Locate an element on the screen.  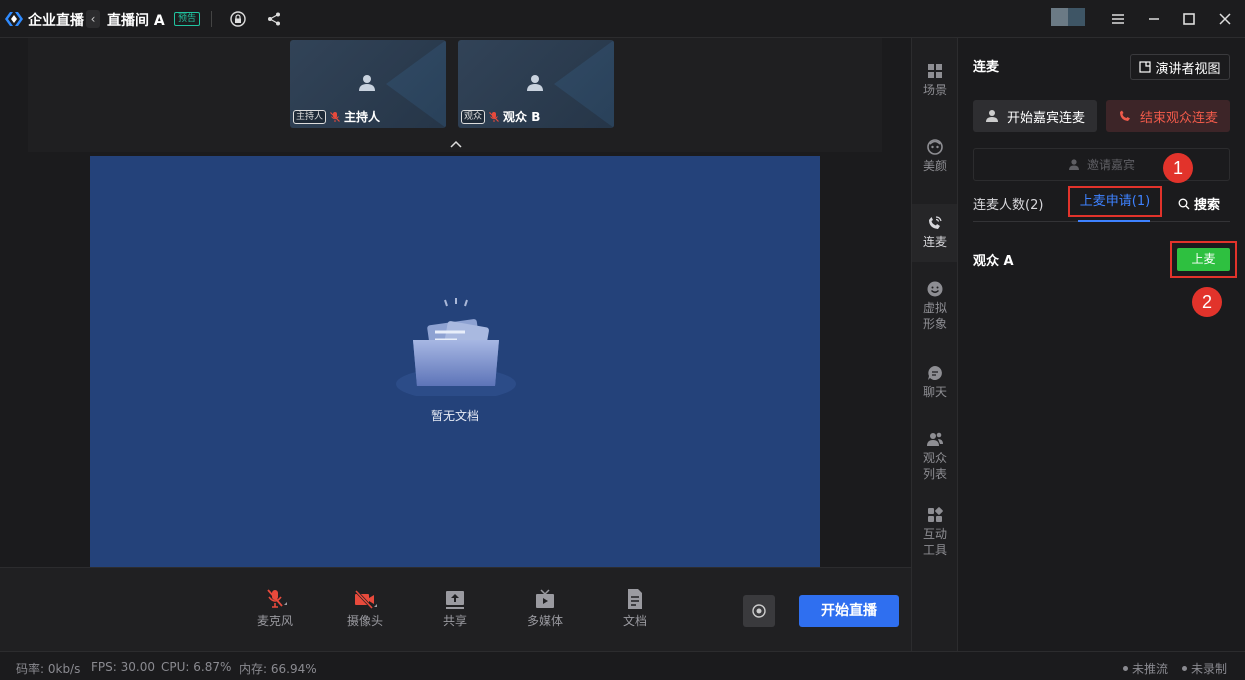
bottom-toolbar: 麦克风 摄像头 共享 多媒体 文档 开始直播 is located at coordinates (455, 609).